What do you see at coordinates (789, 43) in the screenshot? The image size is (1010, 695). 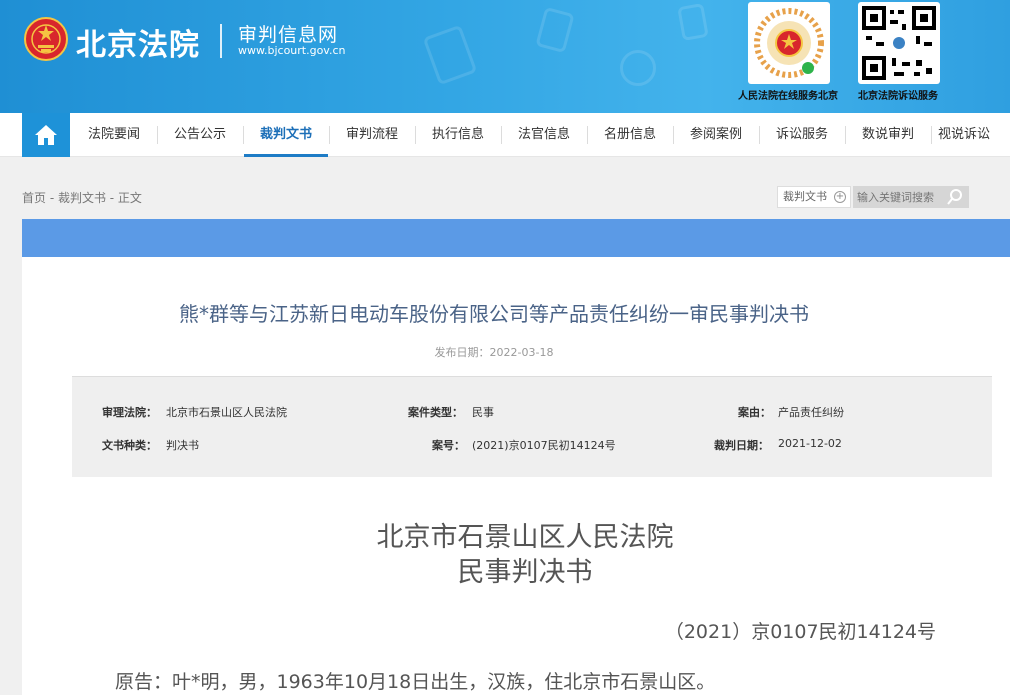 I see `court-service-qr-icon` at bounding box center [789, 43].